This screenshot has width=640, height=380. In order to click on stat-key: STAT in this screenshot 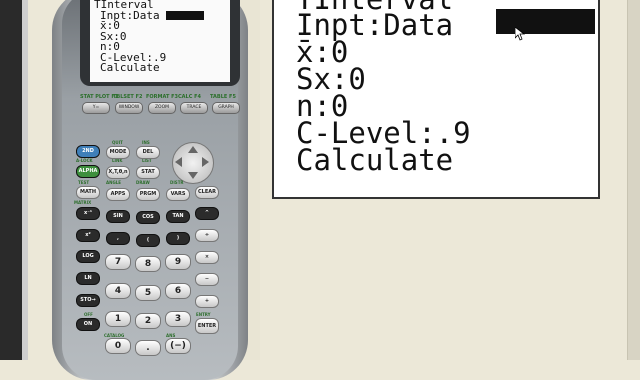, I will do `click(148, 172)`.